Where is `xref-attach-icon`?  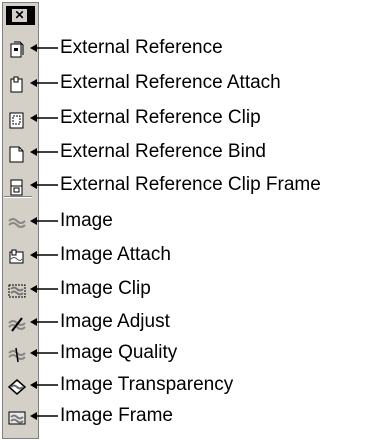 xref-attach-icon is located at coordinates (16, 84).